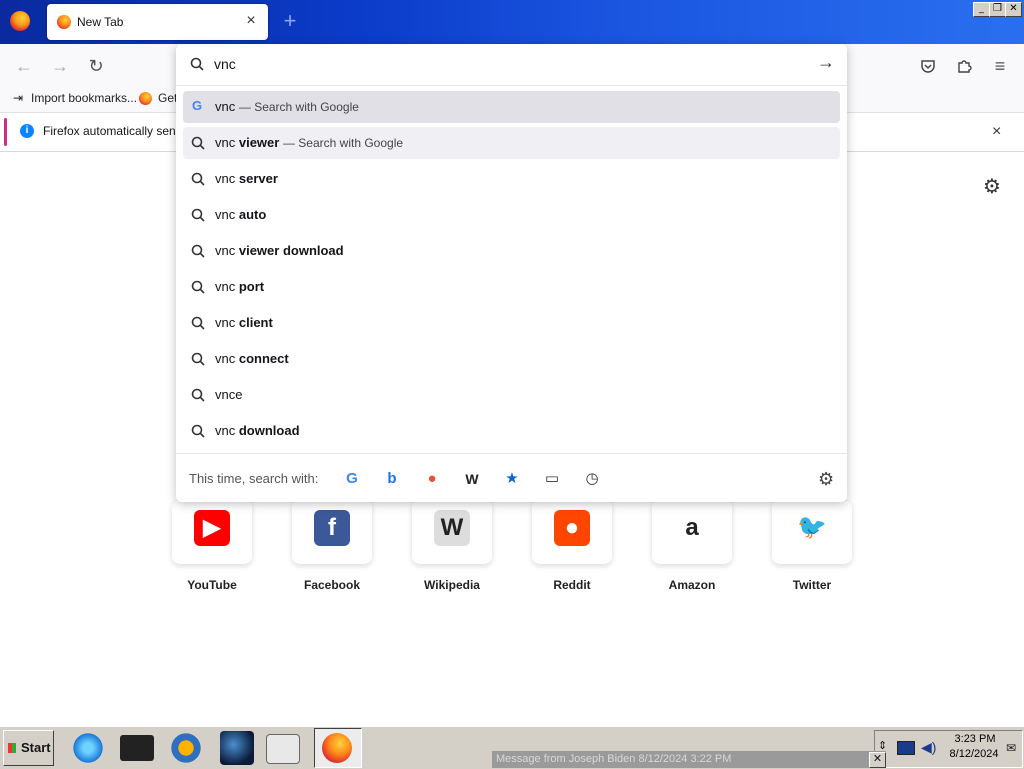 This screenshot has height=769, width=1024. I want to click on suggestion-bold: auto, so click(252, 214).